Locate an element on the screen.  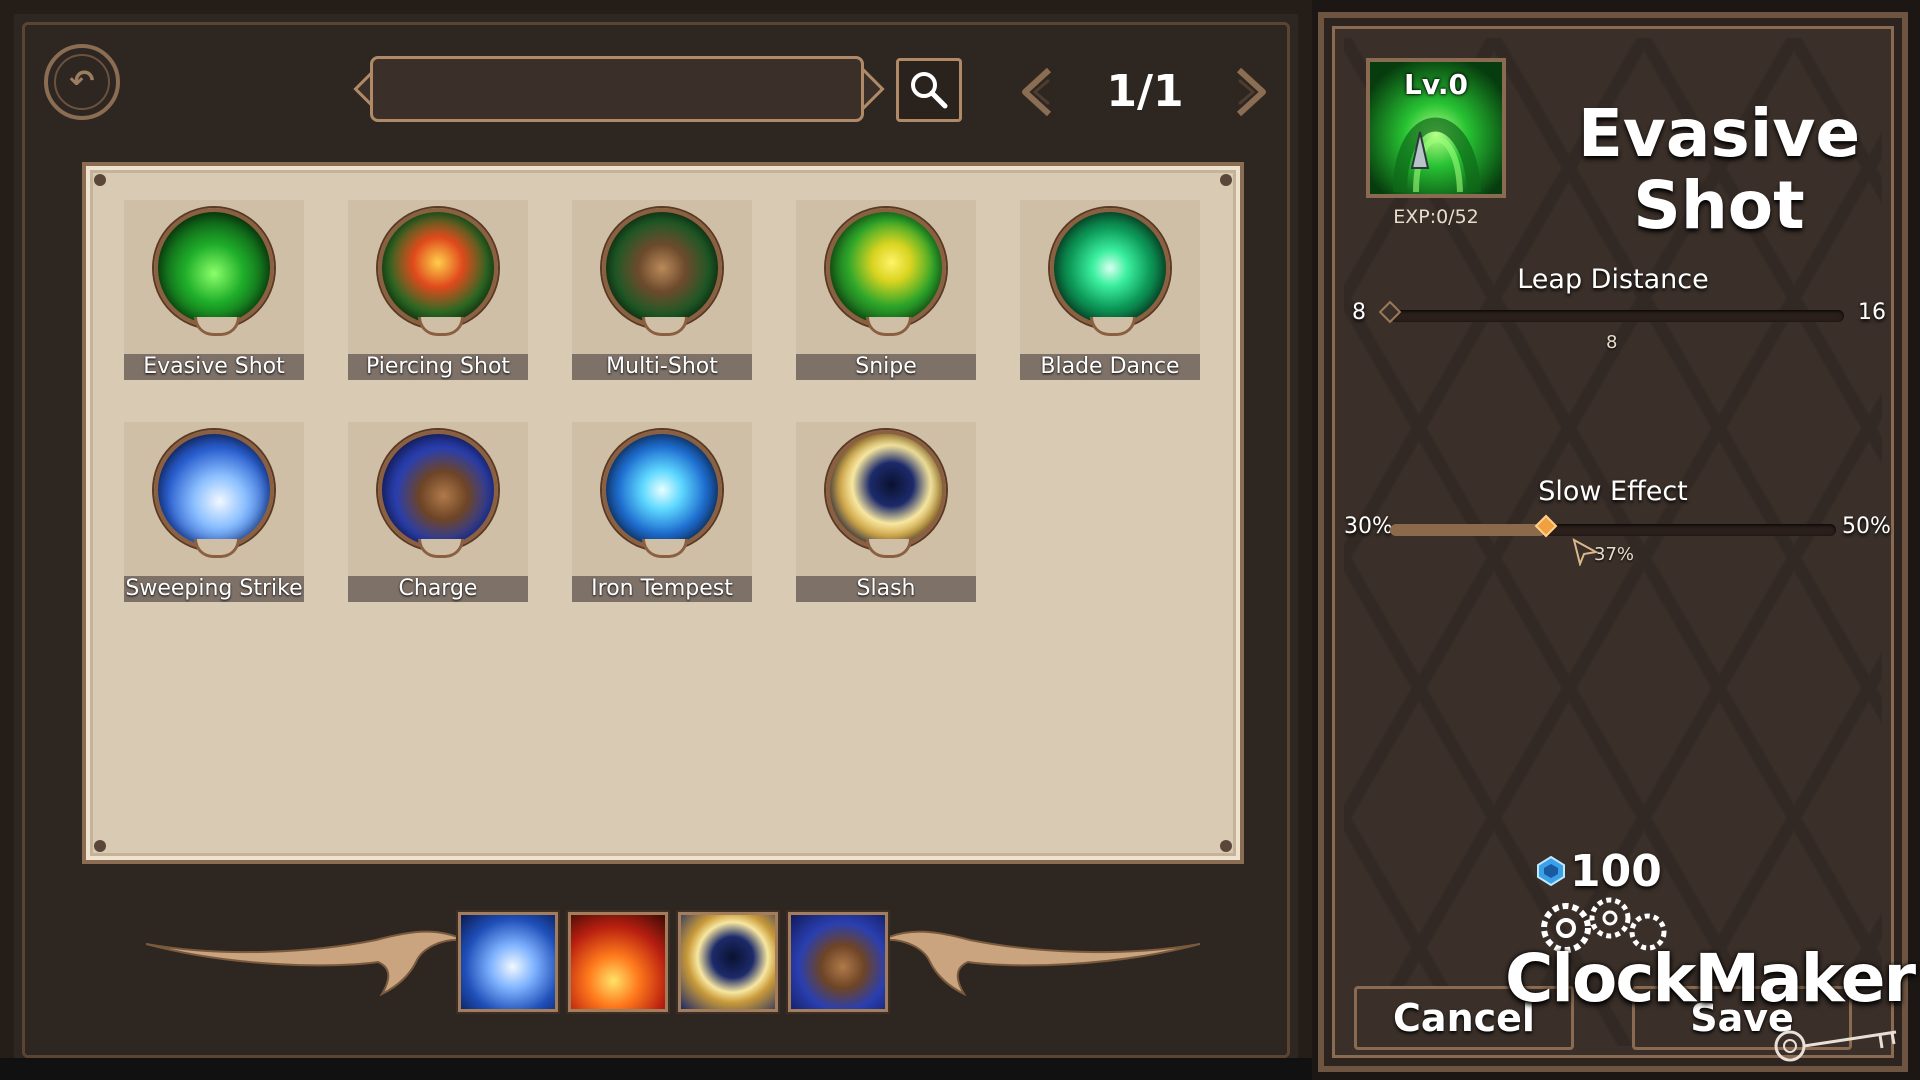
prev-page-button is located at coordinates (1037, 92).